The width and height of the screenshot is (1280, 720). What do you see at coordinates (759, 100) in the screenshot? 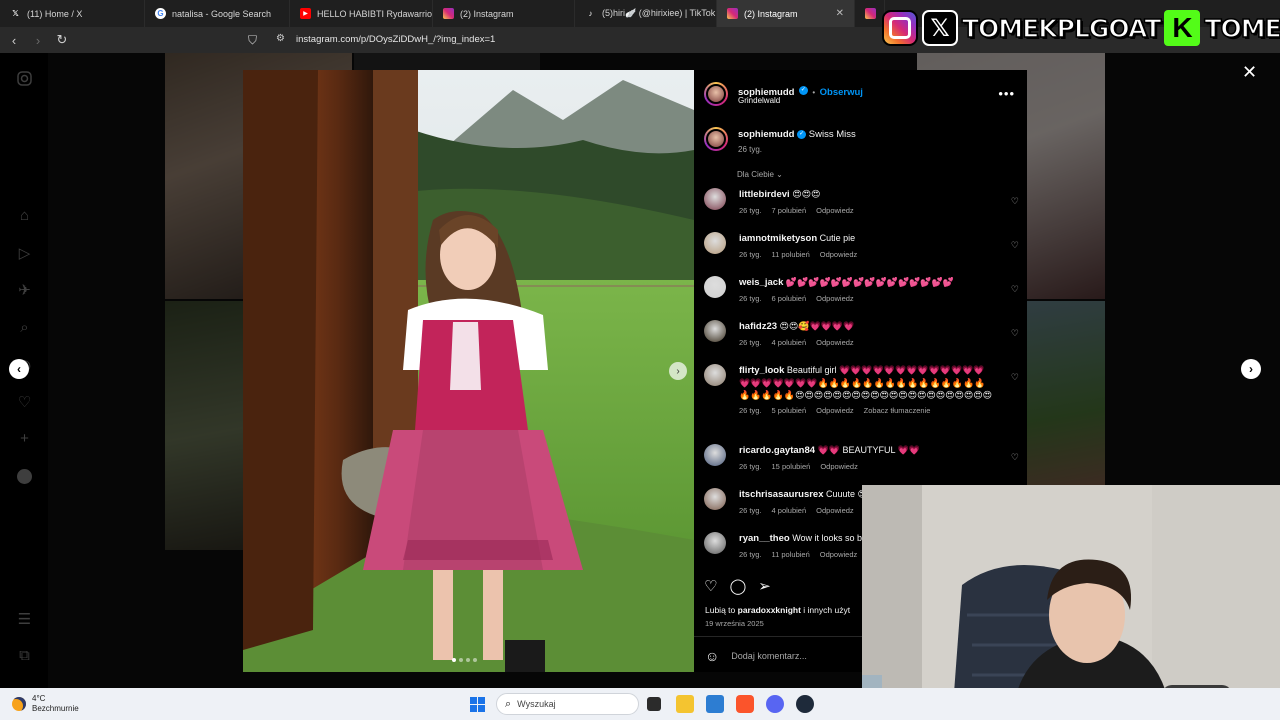
I see `post-location: Grindelwald` at bounding box center [759, 100].